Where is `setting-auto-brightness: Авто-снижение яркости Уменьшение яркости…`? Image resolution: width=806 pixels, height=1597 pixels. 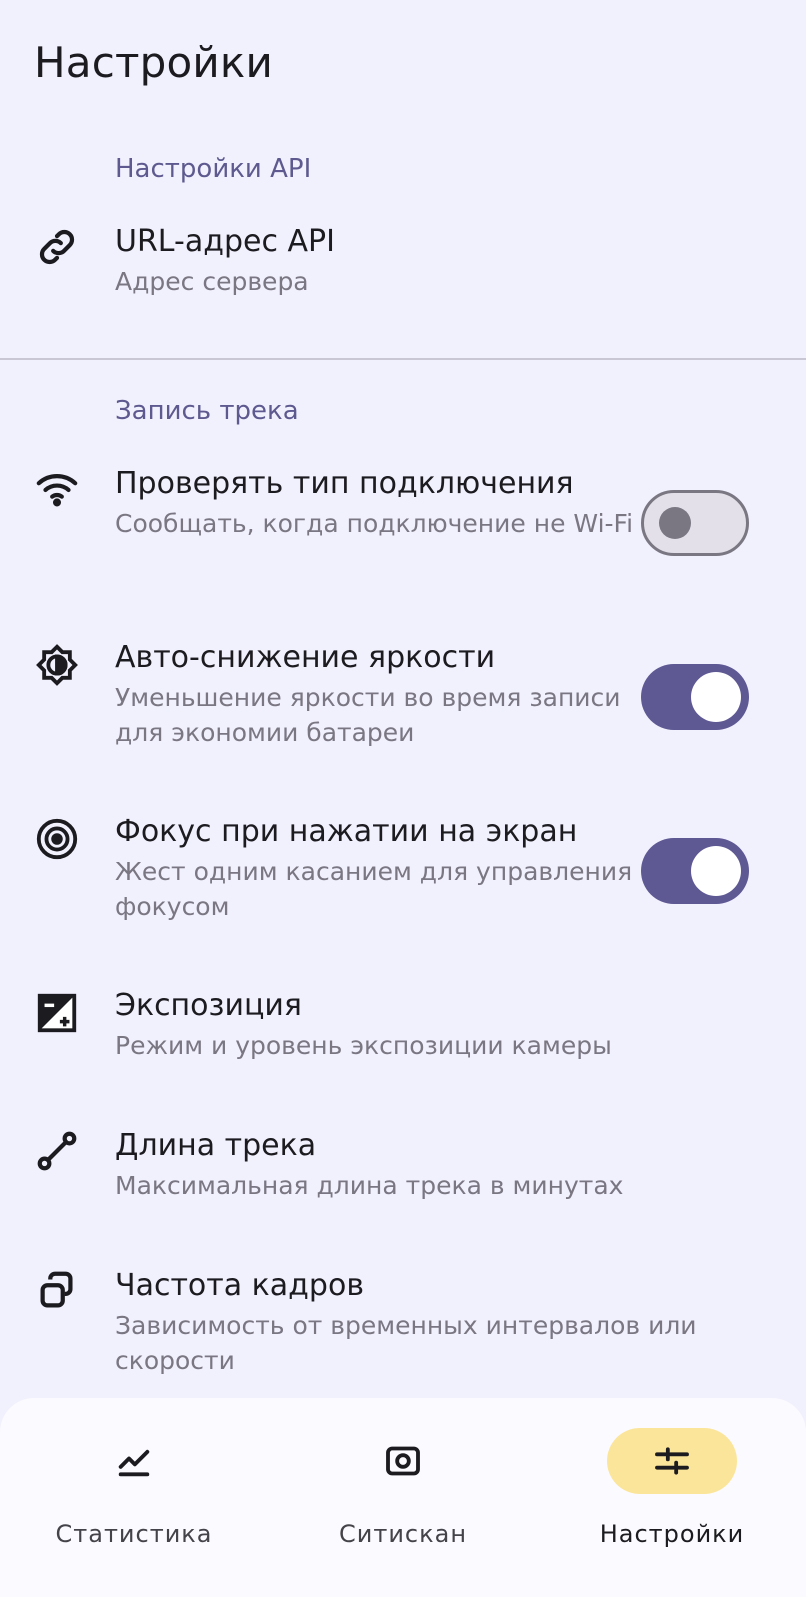 setting-auto-brightness: Авто-снижение яркости Уменьшение яркости… is located at coordinates (403, 700).